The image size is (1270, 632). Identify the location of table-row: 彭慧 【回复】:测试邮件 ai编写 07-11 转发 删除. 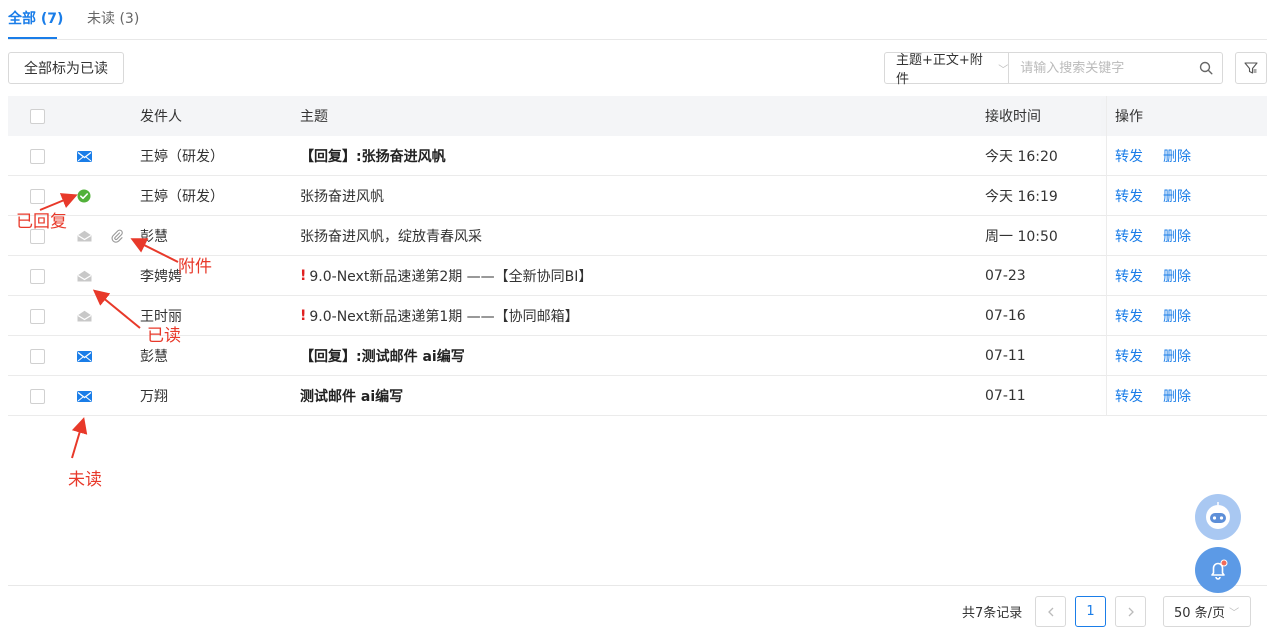
(637, 356).